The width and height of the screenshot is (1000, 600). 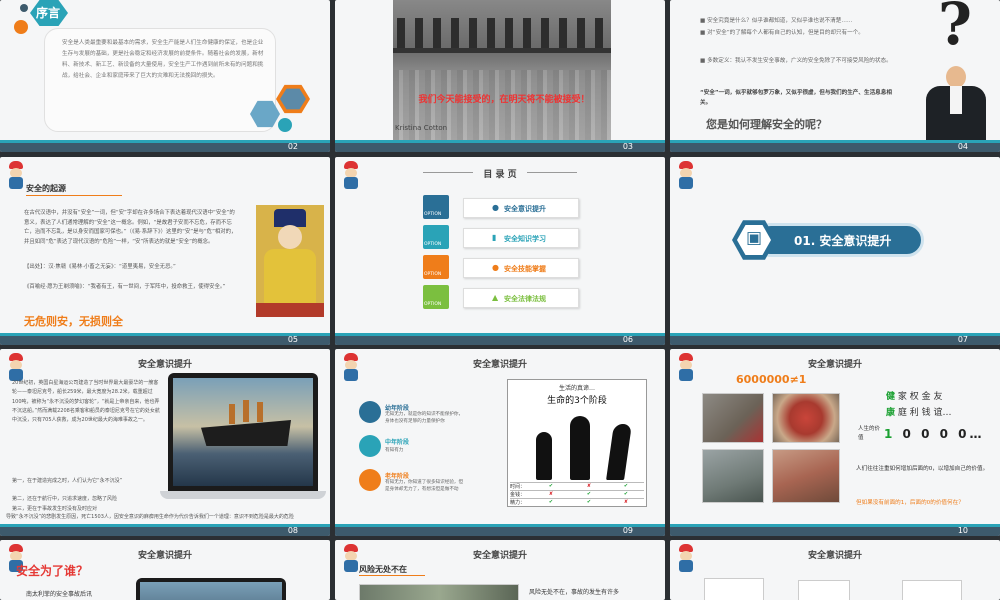 What do you see at coordinates (165, 570) in the screenshot?
I see `slide-11-thumbnail: 安全意识提升 安全为了谁？ 南太利菲的安全事故后讯` at bounding box center [165, 570].